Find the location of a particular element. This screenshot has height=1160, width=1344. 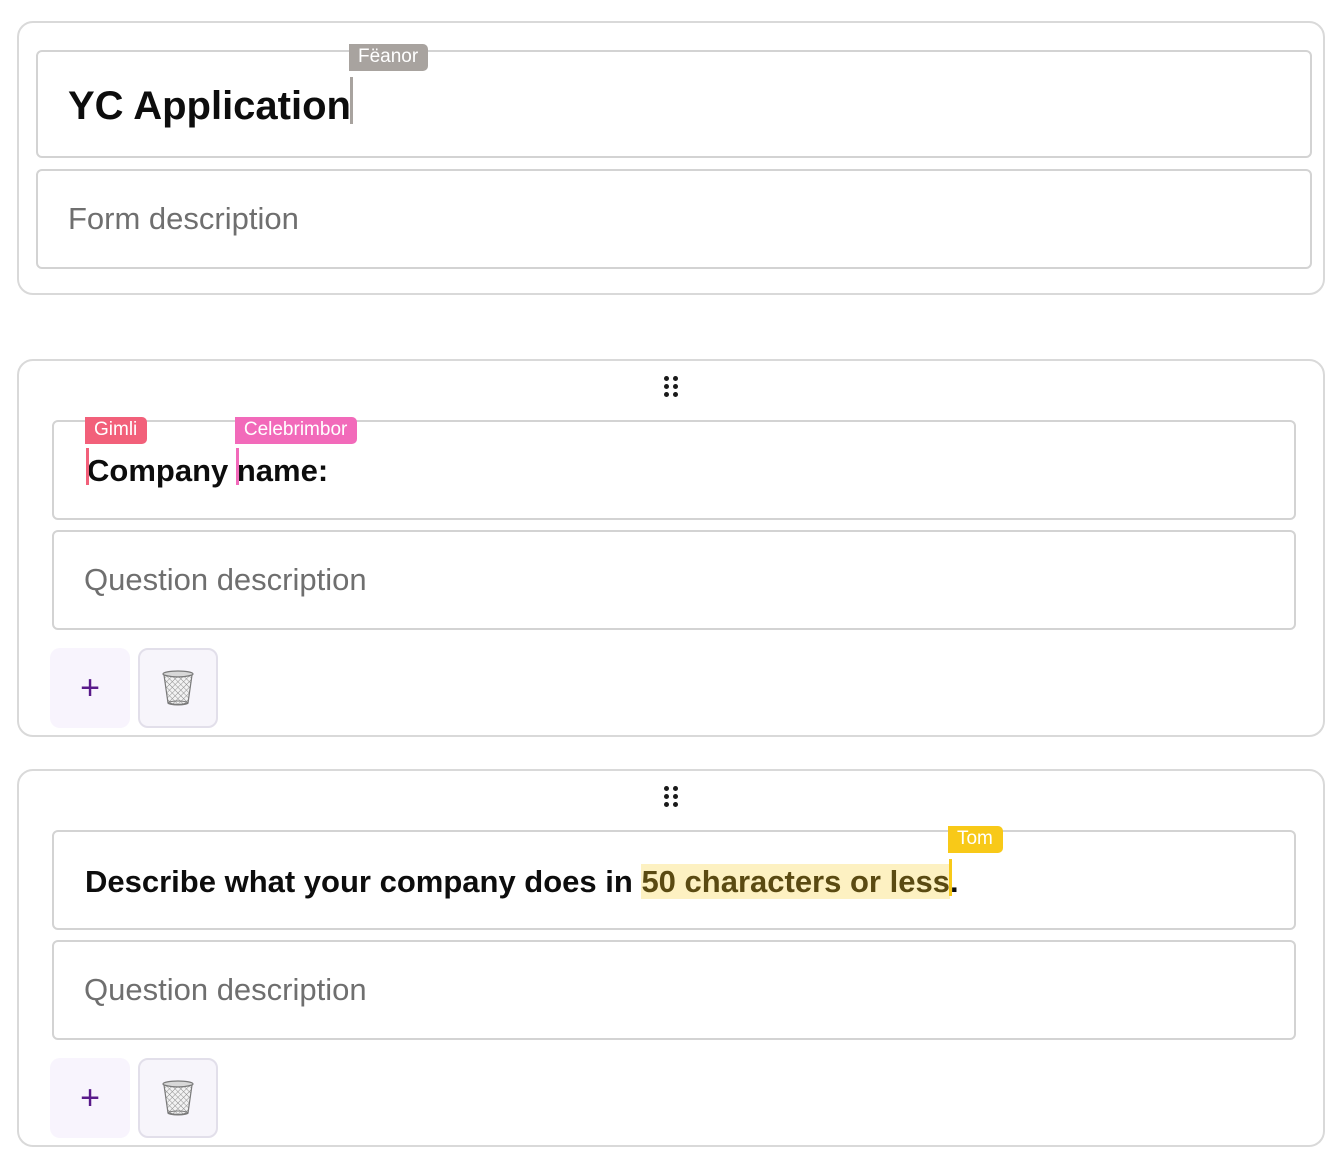

question-1-title-part-2: ompany is located at coordinates (173, 470).